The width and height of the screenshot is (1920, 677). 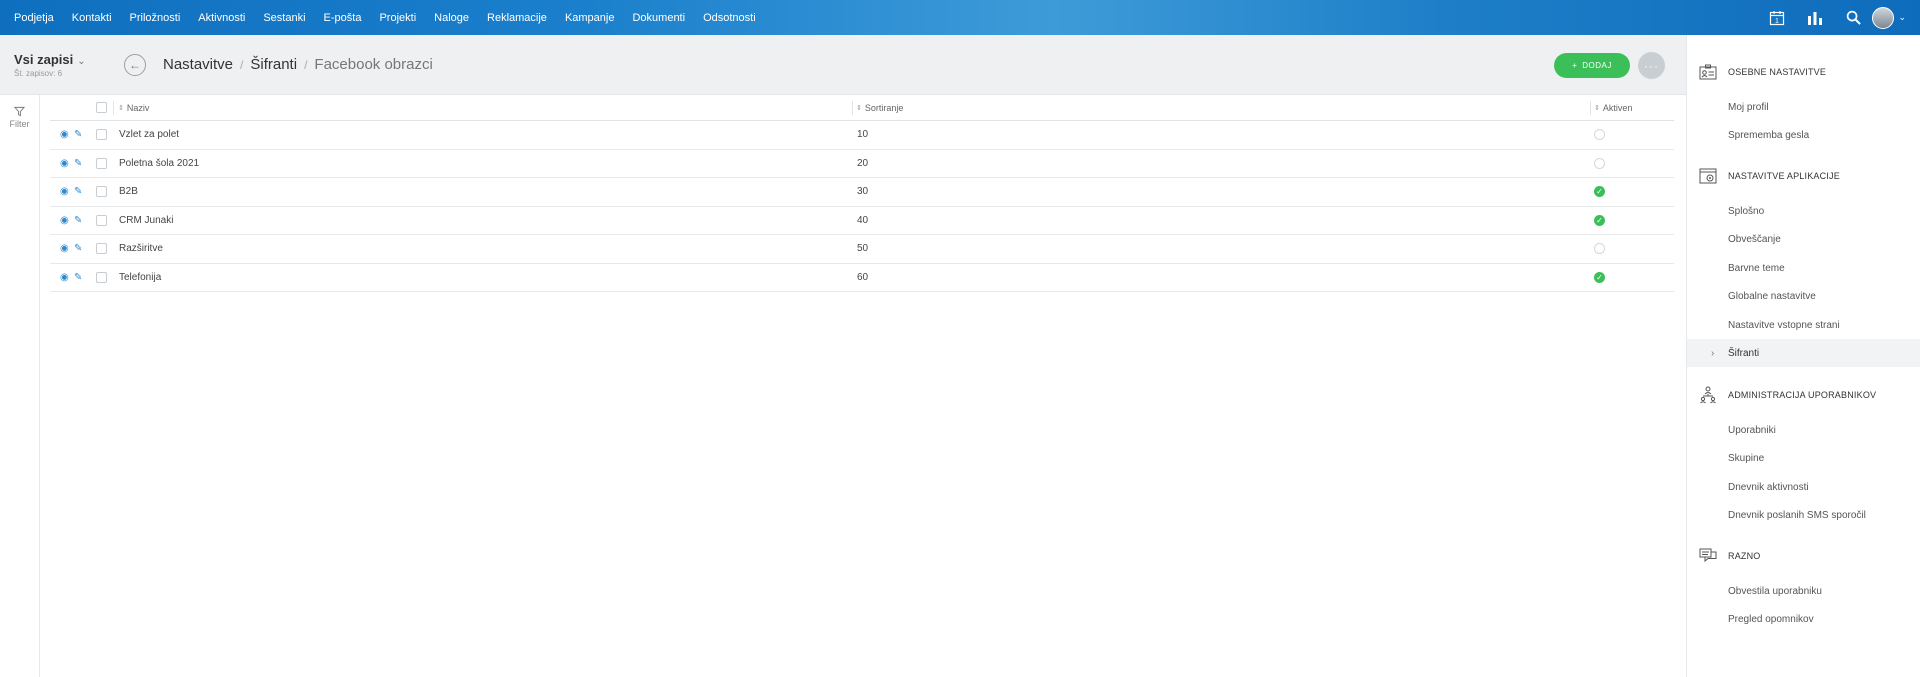 What do you see at coordinates (1803, 296) in the screenshot?
I see `sidebar-item-globalne-nastavitve: Globalne nastavitve` at bounding box center [1803, 296].